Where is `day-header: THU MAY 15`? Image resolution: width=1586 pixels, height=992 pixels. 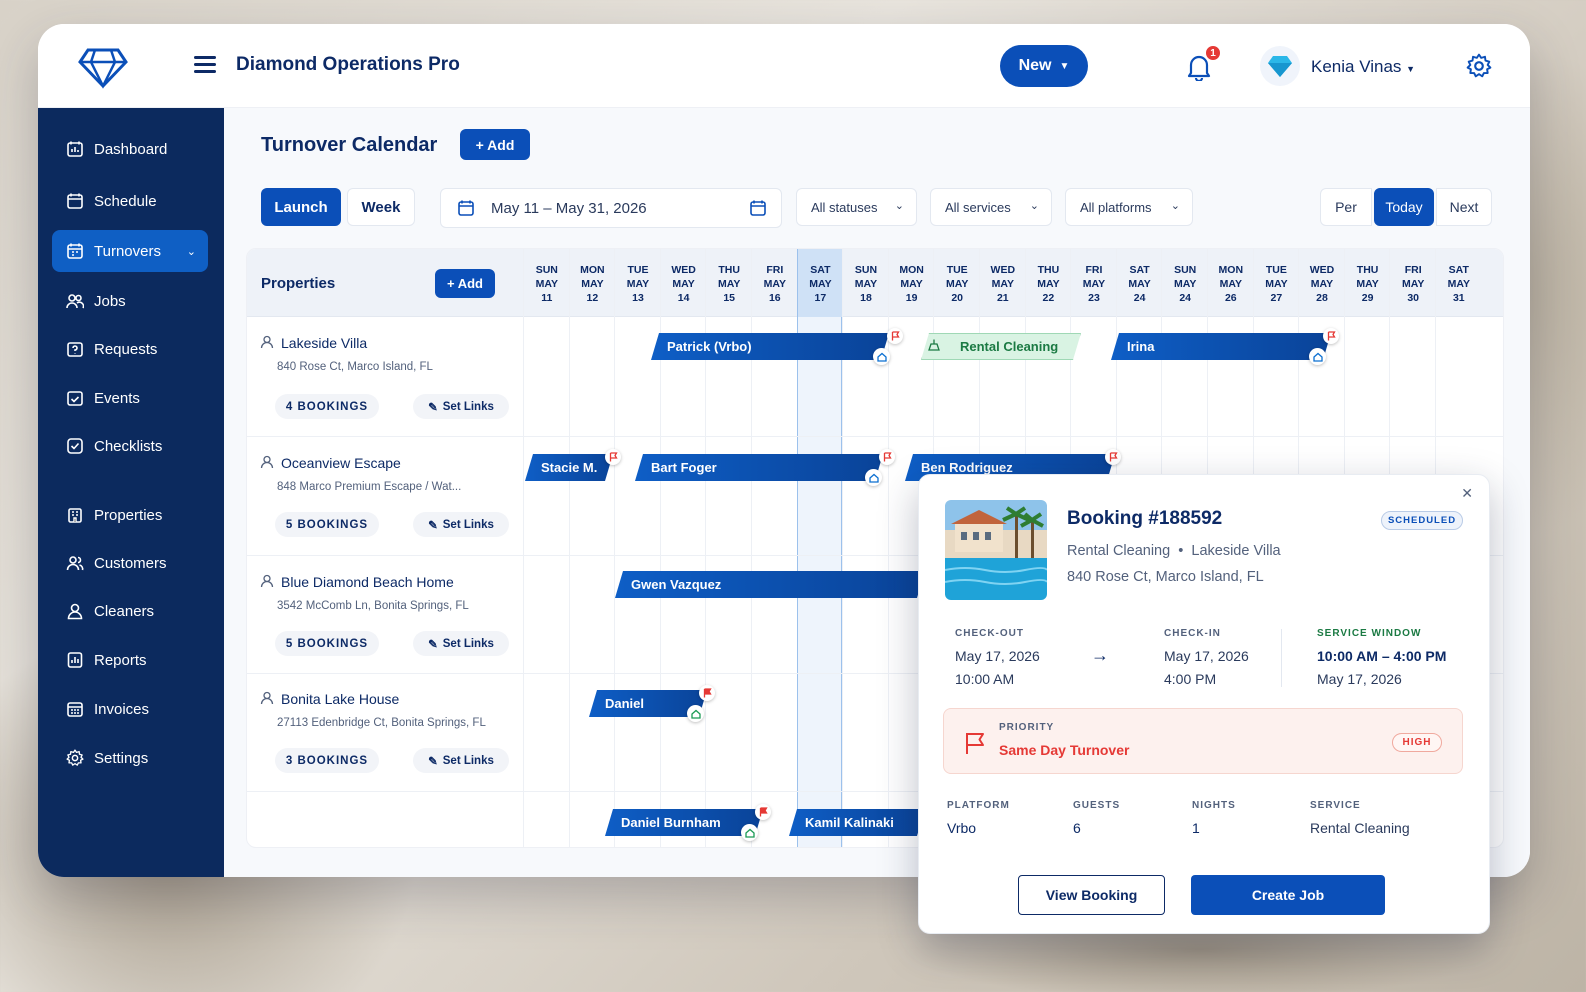 day-header: THU MAY 15 is located at coordinates (729, 284).